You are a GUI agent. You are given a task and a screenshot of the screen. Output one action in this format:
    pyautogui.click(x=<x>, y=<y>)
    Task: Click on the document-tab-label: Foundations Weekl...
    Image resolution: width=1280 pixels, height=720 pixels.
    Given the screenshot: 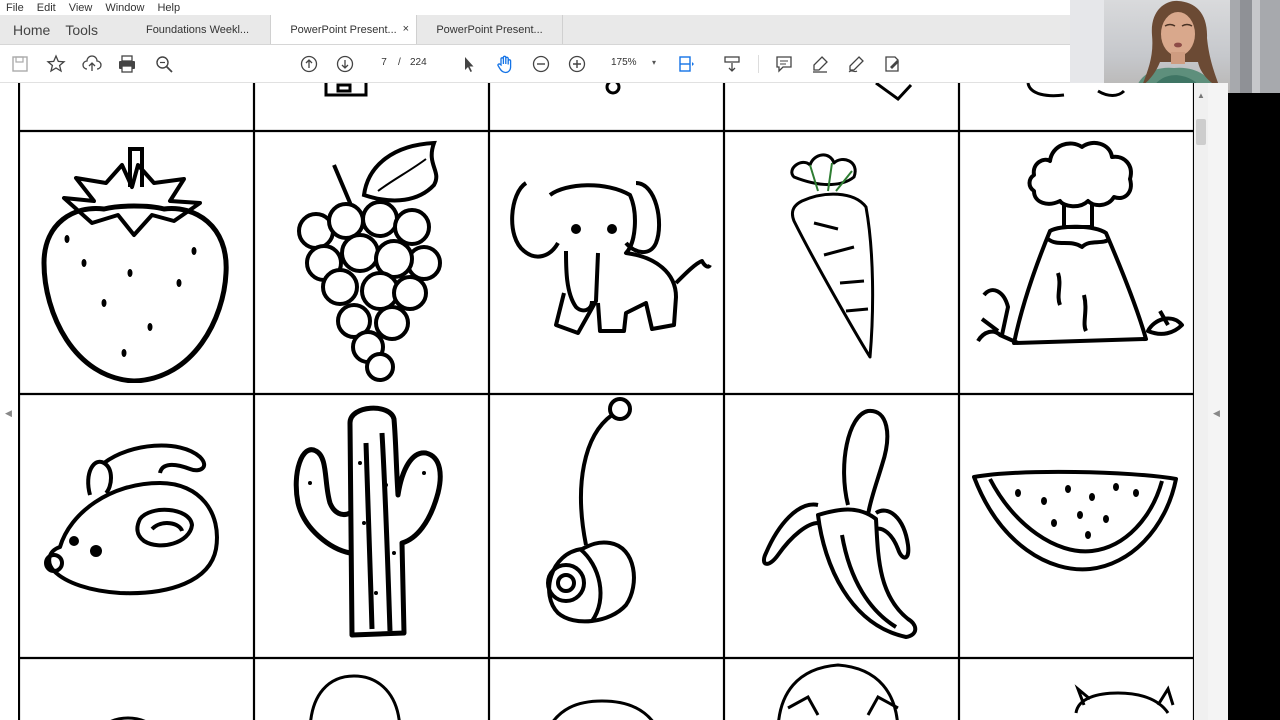 What is the action you would take?
    pyautogui.click(x=197, y=29)
    